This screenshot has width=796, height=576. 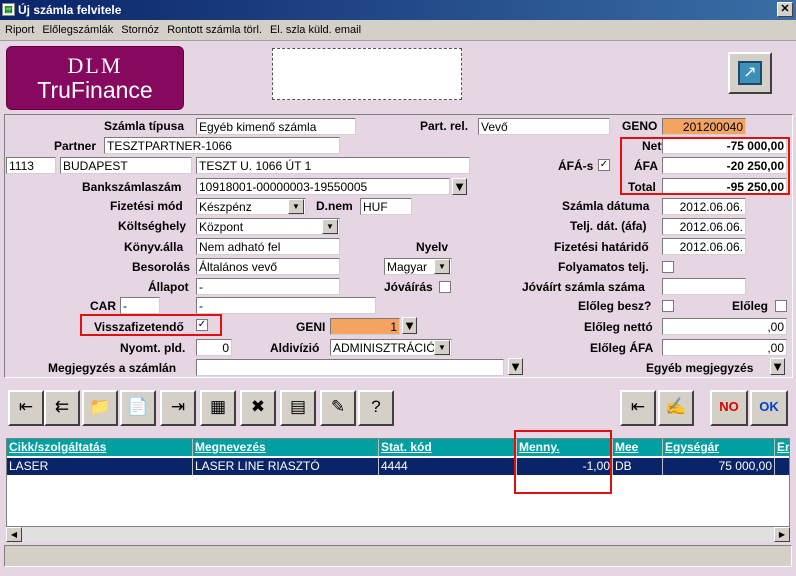 What do you see at coordinates (222, 145) in the screenshot?
I see `partner-field: TESZTPARTNER-1066` at bounding box center [222, 145].